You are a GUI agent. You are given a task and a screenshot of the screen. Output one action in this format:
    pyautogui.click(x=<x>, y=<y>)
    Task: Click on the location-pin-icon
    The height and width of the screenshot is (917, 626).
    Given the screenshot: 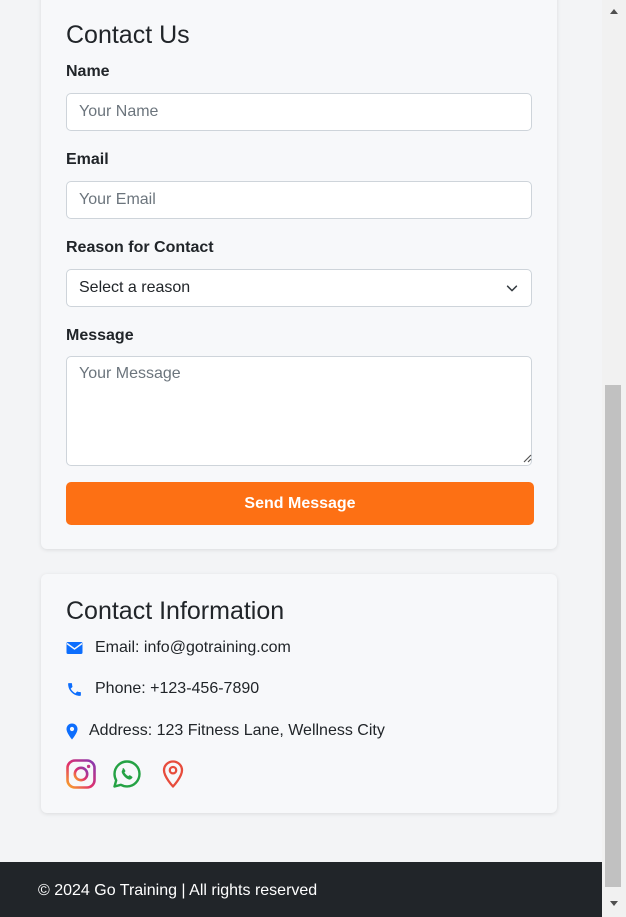 What is the action you would take?
    pyautogui.click(x=72, y=731)
    